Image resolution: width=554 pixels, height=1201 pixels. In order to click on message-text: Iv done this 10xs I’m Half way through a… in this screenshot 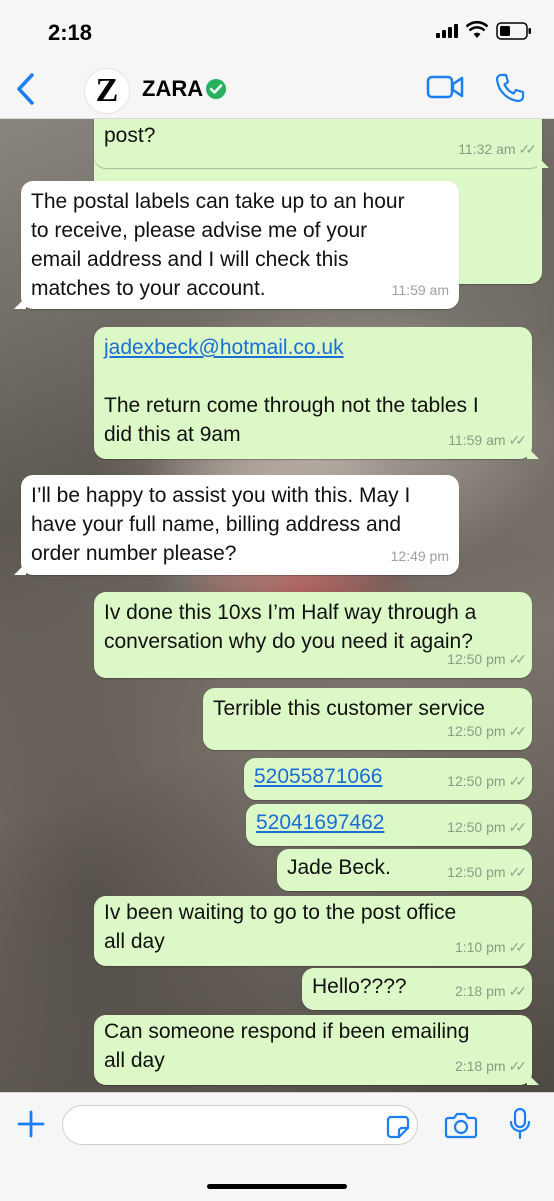, I will do `click(290, 627)`.